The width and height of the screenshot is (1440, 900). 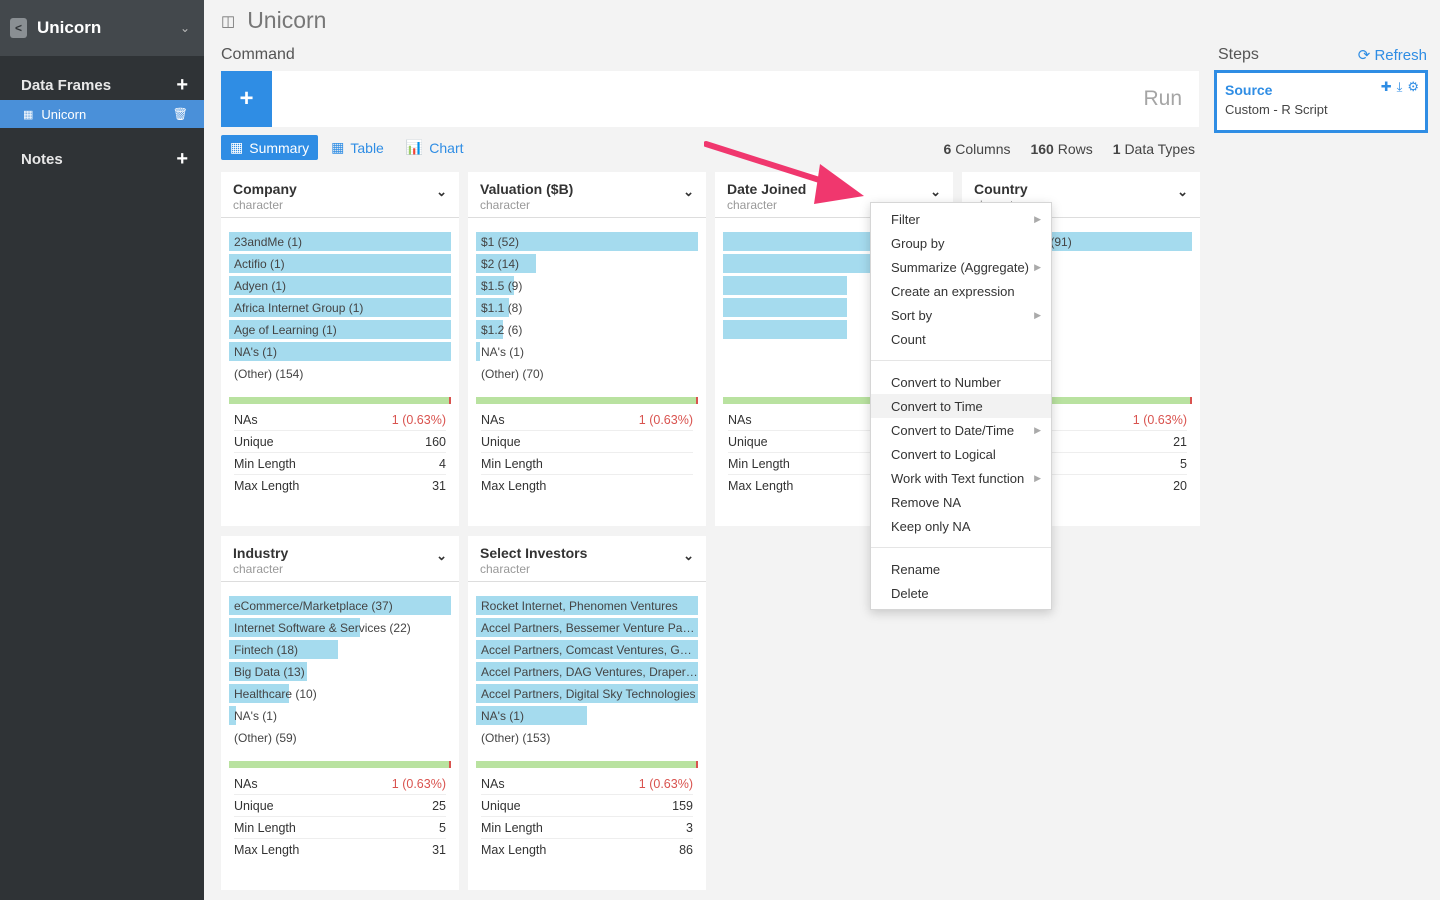 What do you see at coordinates (1386, 87) in the screenshot?
I see `plus-icon: ✚` at bounding box center [1386, 87].